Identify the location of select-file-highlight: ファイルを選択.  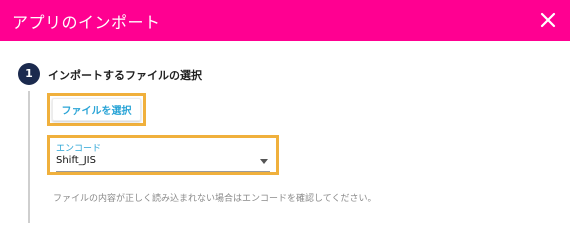
(96, 109).